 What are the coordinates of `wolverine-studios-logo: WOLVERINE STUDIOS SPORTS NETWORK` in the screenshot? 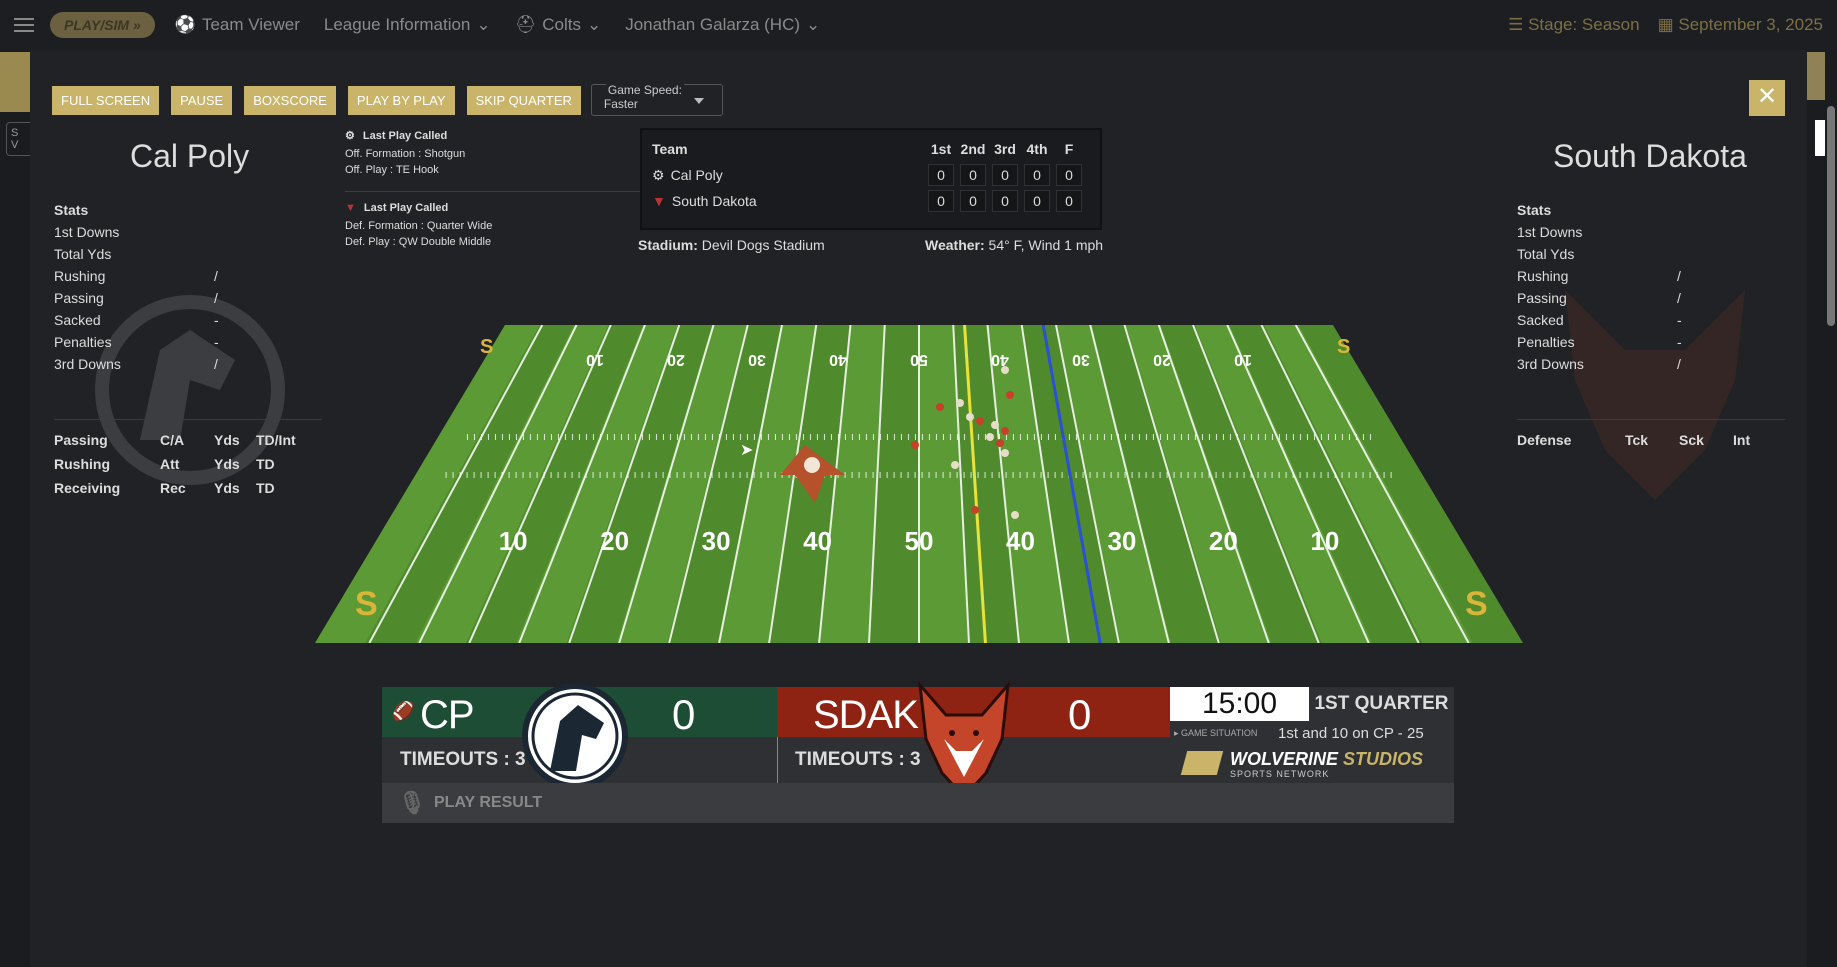 It's located at (1312, 764).